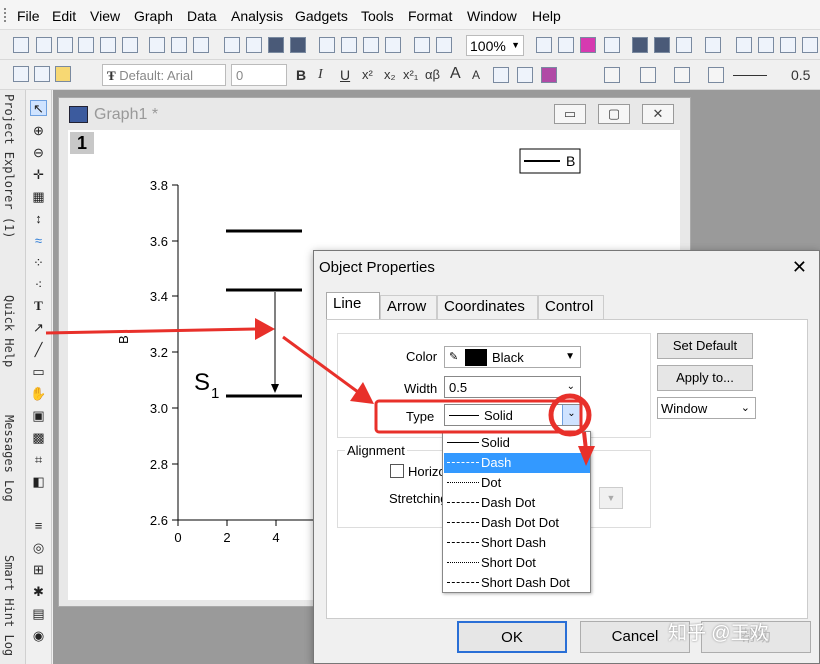  I want to click on menu-format: Format, so click(430, 16).